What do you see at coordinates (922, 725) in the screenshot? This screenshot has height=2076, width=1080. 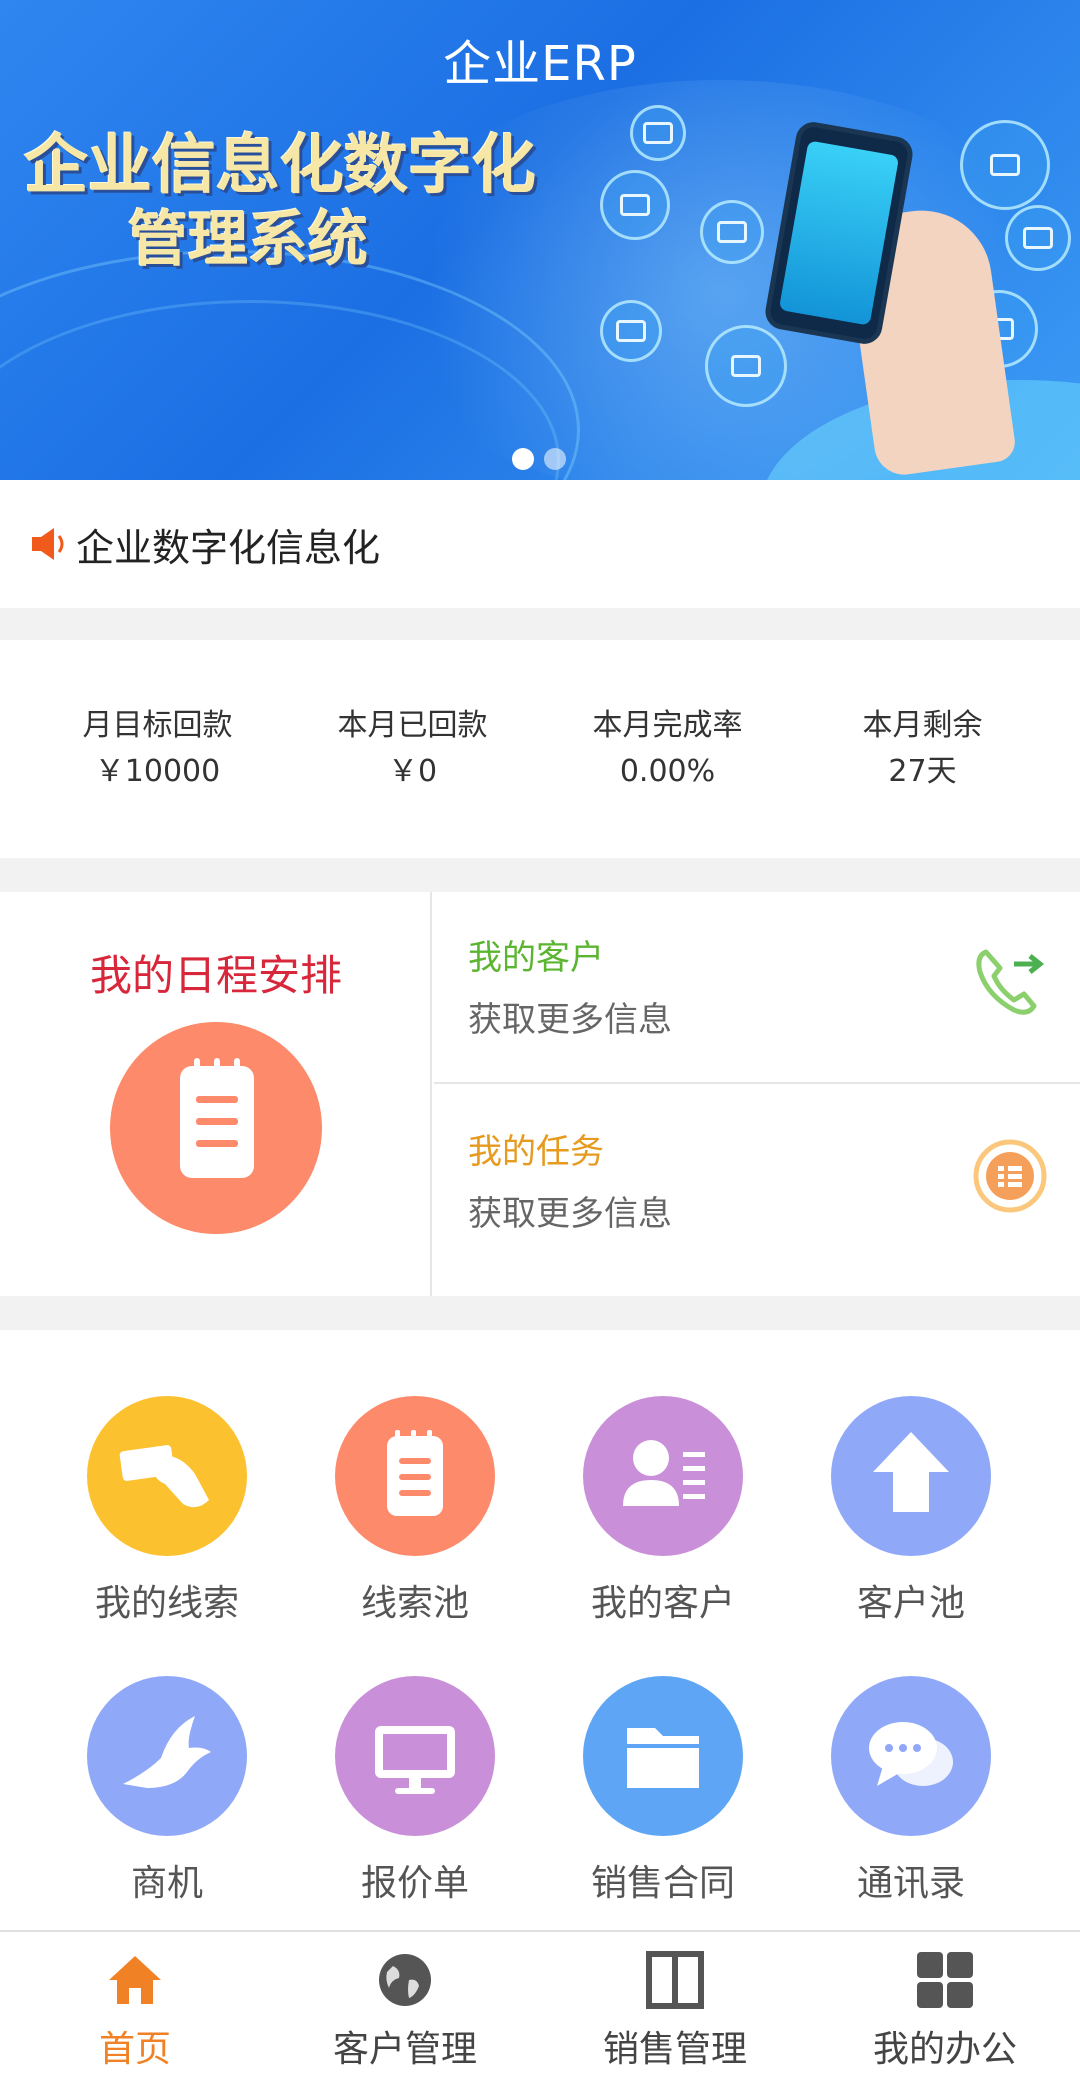 I see `stat-label: 本月剩余` at bounding box center [922, 725].